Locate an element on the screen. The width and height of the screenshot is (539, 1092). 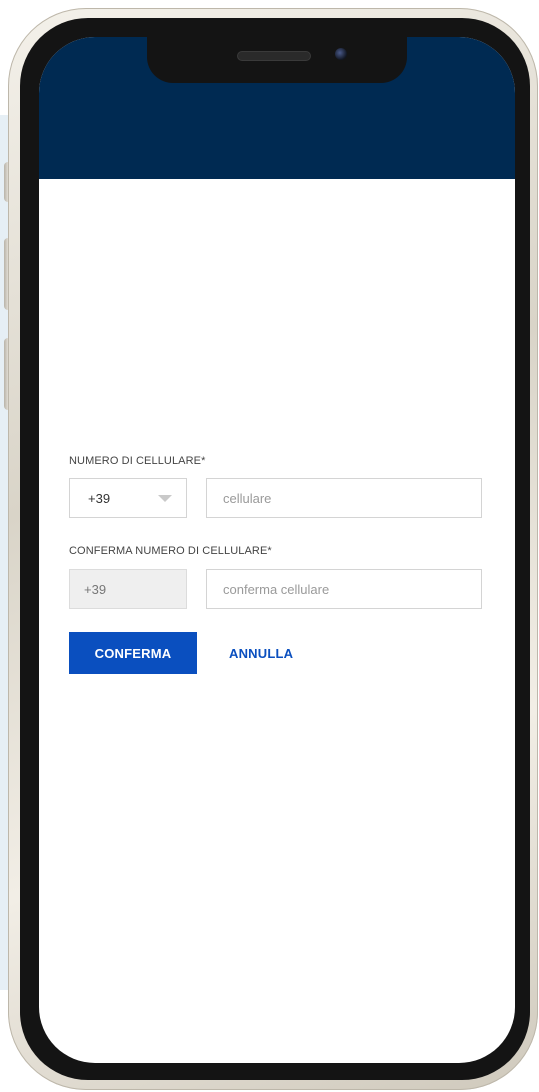
confirm-country-prefix: +39 is located at coordinates (128, 589).